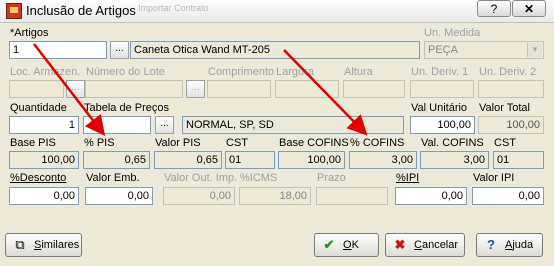 This screenshot has width=554, height=266. Describe the element at coordinates (239, 89) in the screenshot. I see `comprimento-input` at that location.